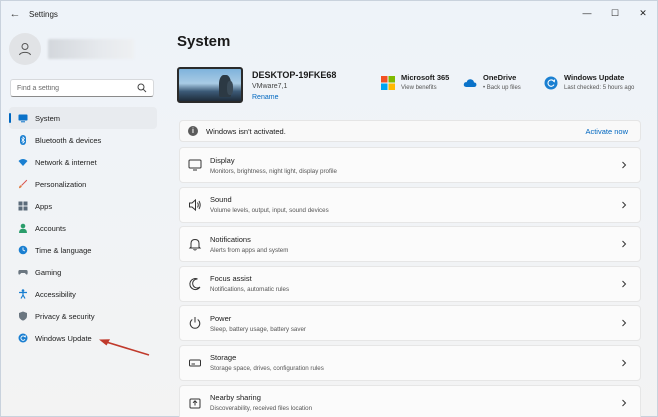 This screenshot has width=658, height=417. I want to click on page-title: System, so click(204, 41).